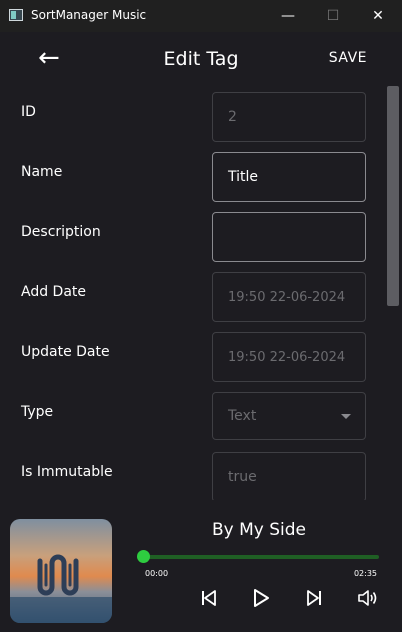  I want to click on description-label: Description, so click(61, 232).